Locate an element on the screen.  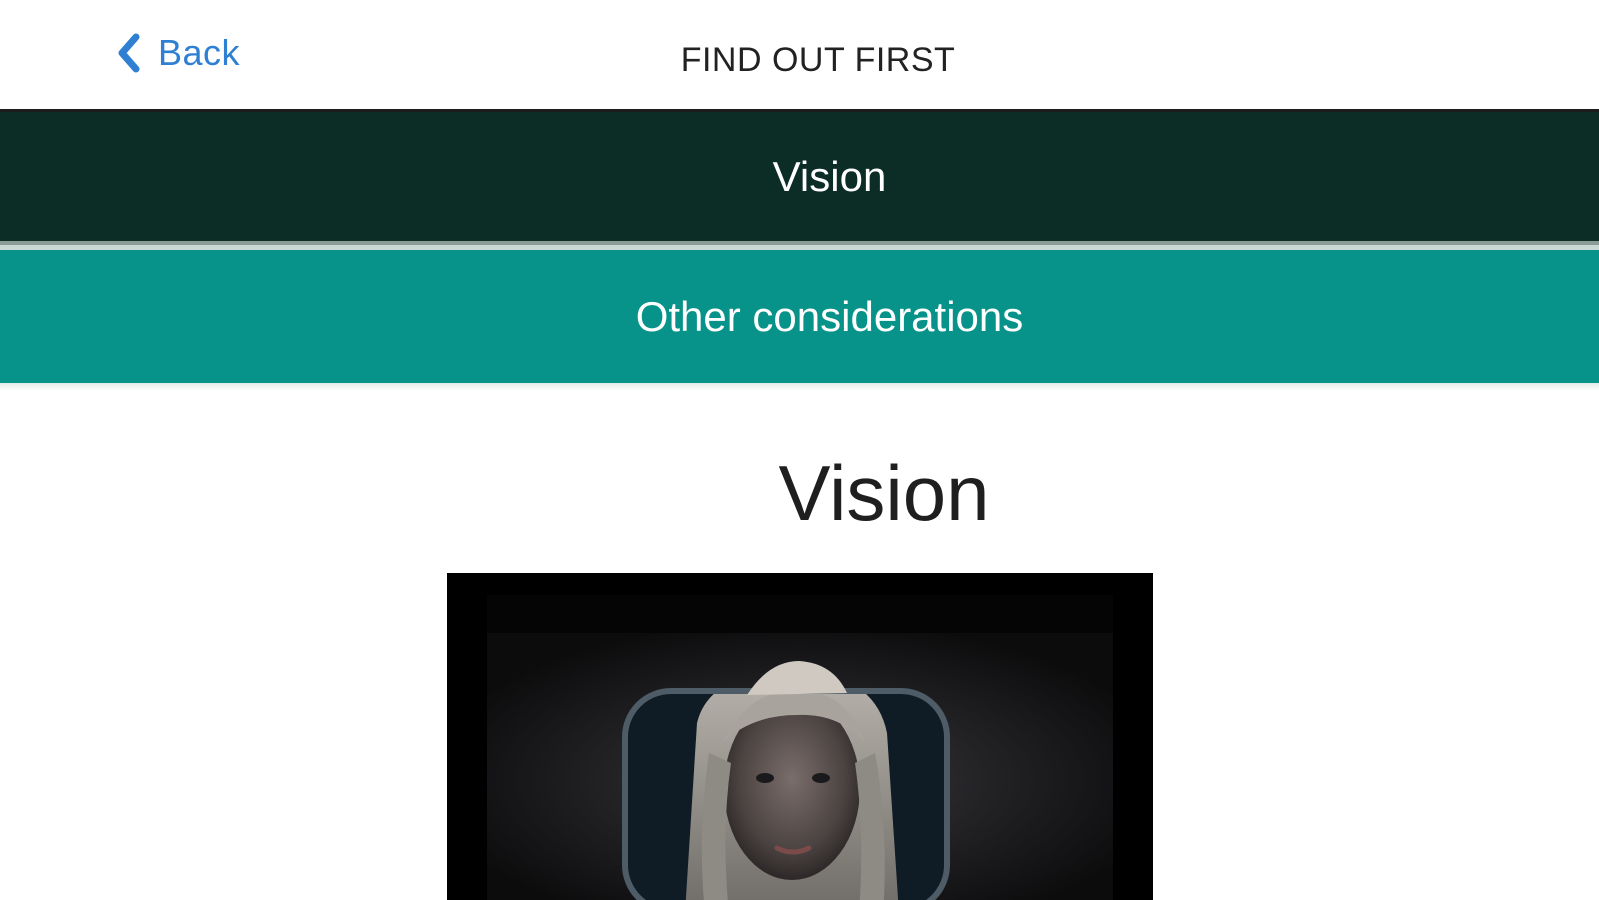
tab-other-considerations: Other considerations is located at coordinates (799, 316).